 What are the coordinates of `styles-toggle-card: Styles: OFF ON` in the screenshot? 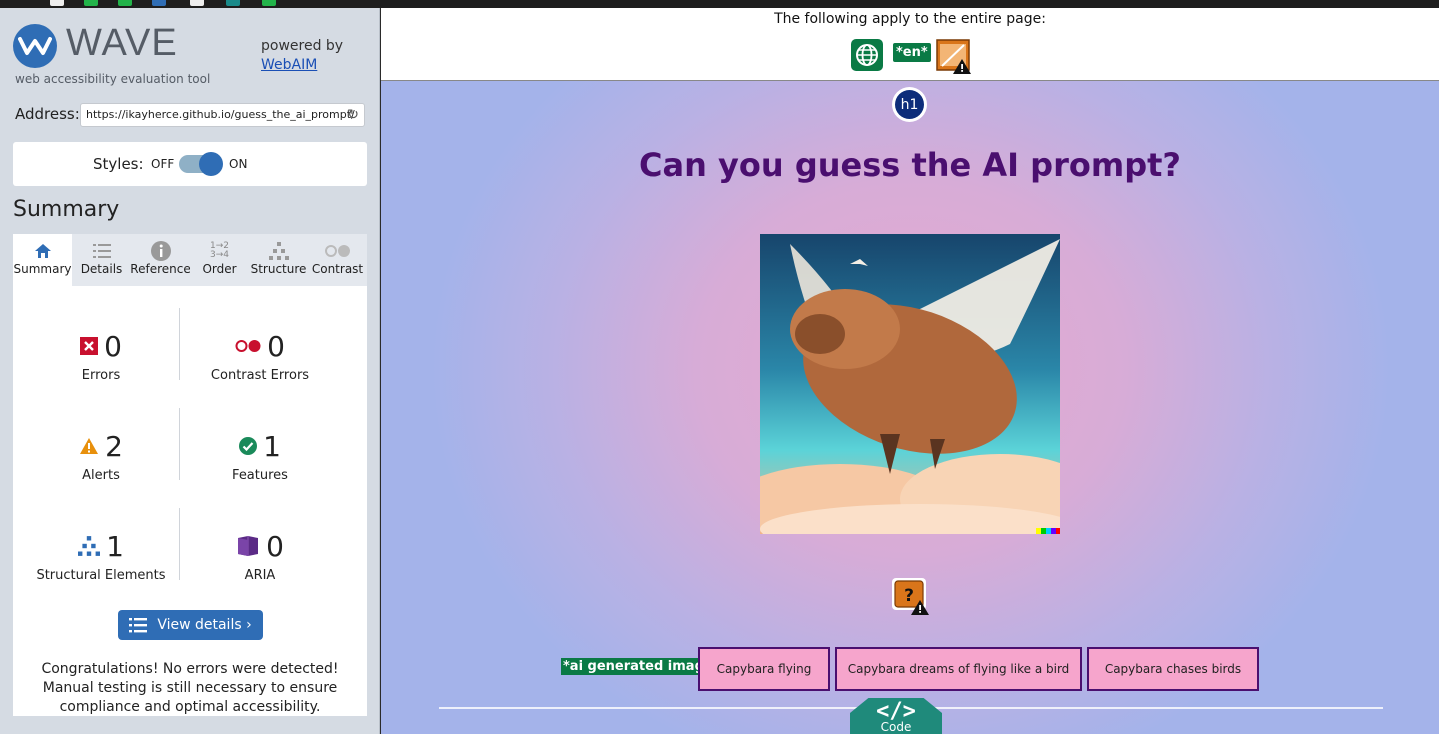 It's located at (190, 164).